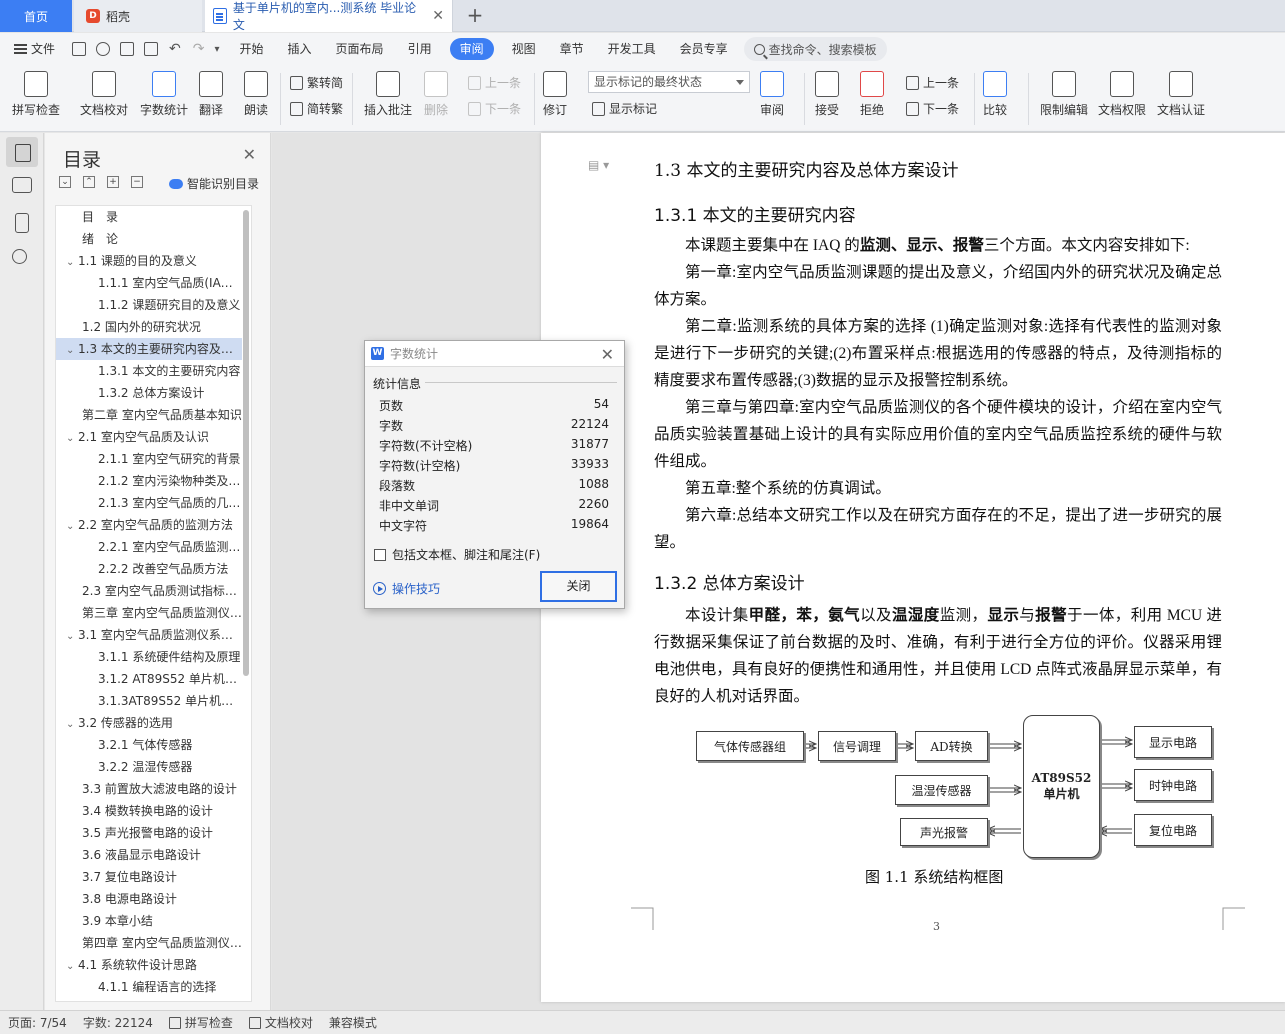 The height and width of the screenshot is (1034, 1285). What do you see at coordinates (199, 49) in the screenshot?
I see `redo-icon: ↷` at bounding box center [199, 49].